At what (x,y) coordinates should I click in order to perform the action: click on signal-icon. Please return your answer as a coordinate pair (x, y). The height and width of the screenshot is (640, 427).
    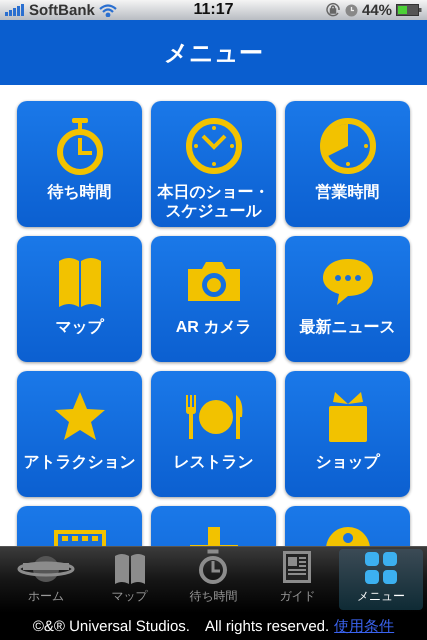
    Looking at the image, I should click on (15, 10).